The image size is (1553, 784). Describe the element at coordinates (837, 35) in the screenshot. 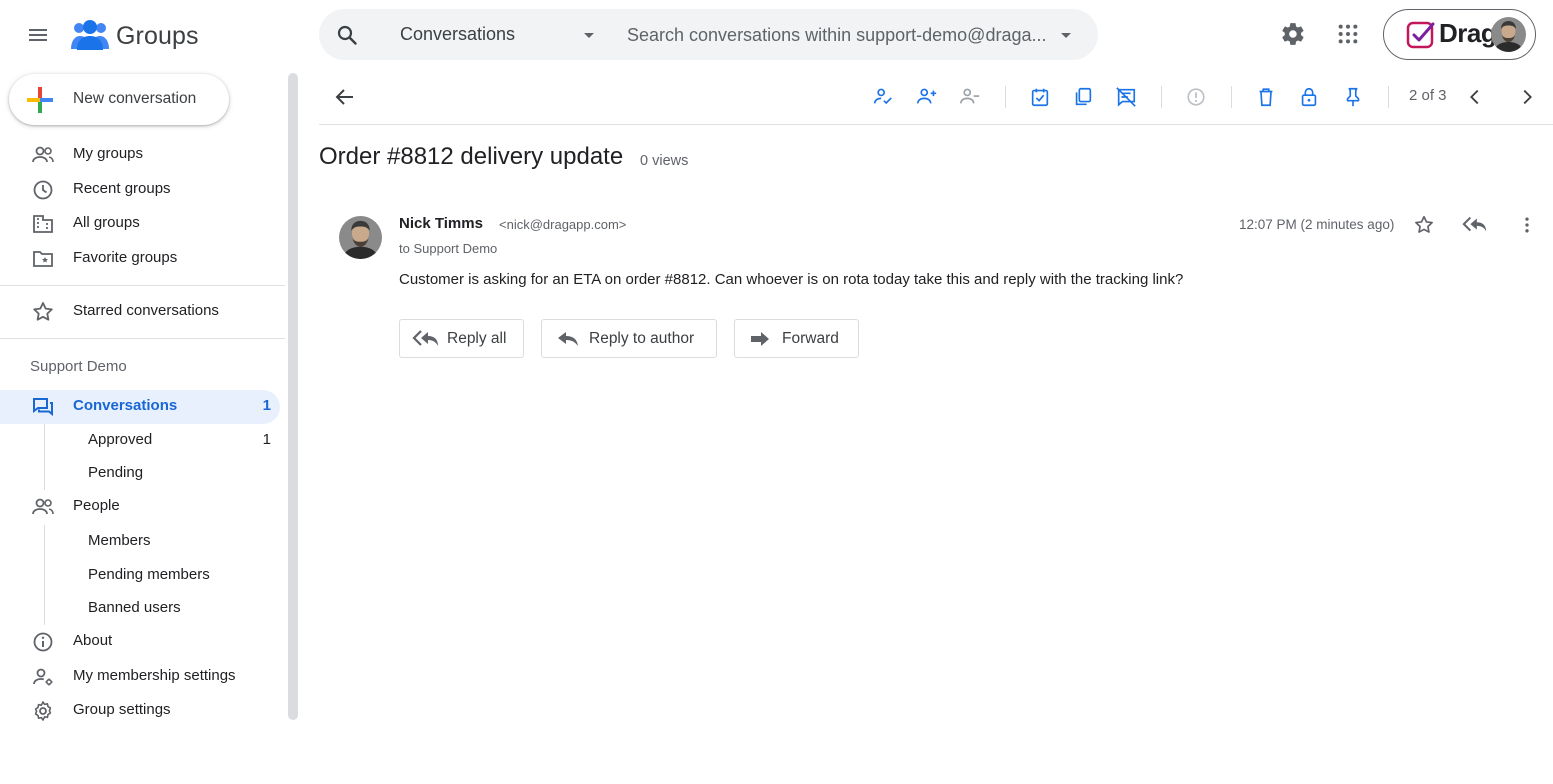

I see `search-input` at that location.